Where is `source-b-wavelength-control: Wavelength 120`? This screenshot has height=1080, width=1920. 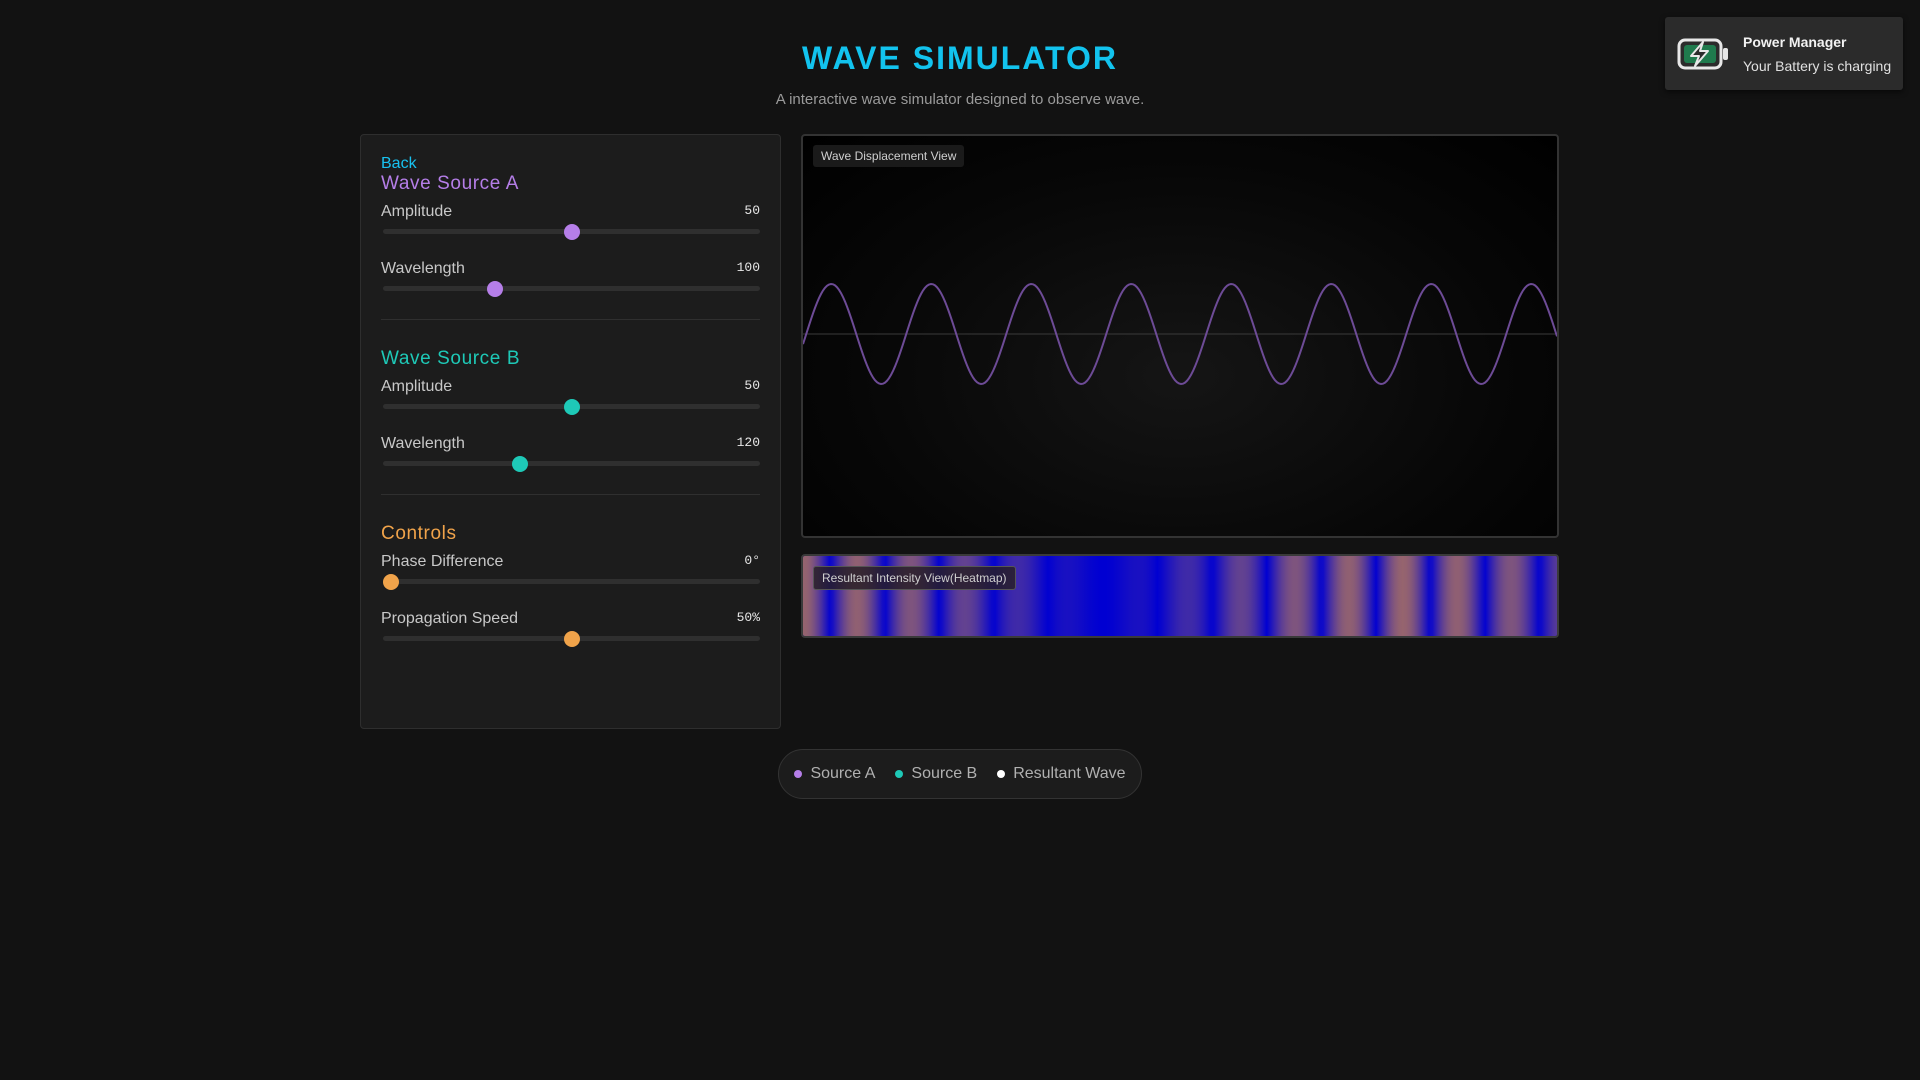
source-b-wavelength-control: Wavelength 120 is located at coordinates (570, 455).